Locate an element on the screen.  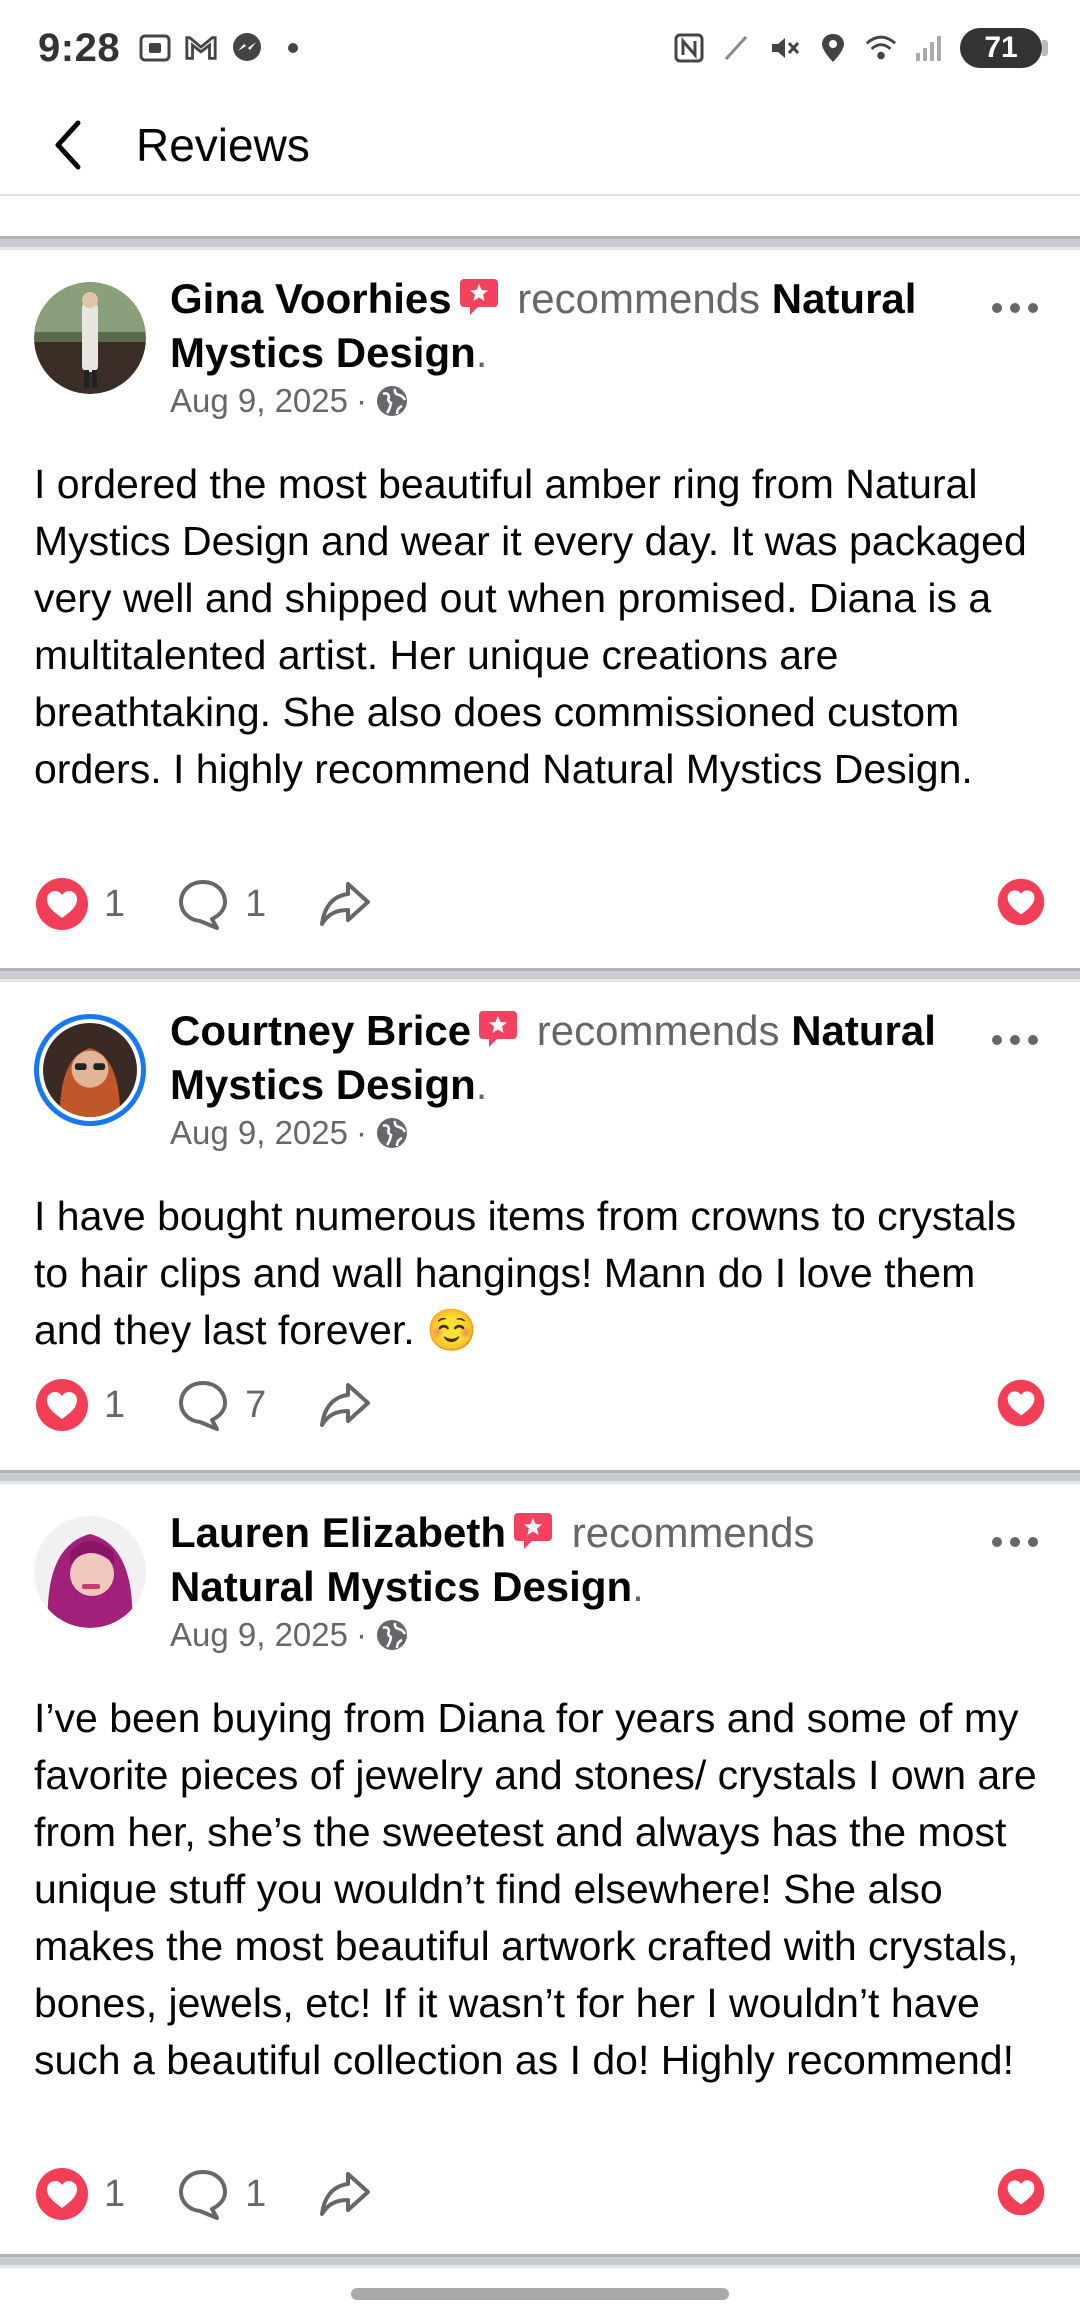
status-time: 9:28 is located at coordinates (79, 47).